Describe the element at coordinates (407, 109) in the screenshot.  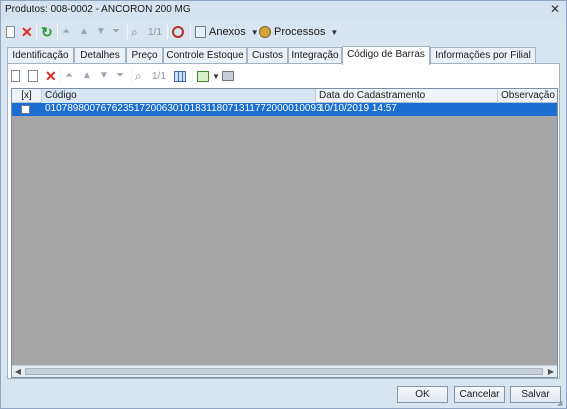
I see `data-cadastramento-cell: 10/10/2019 14:57` at that location.